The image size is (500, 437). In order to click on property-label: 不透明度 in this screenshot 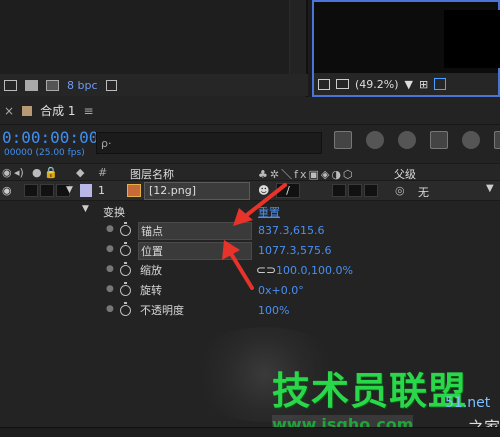, I will do `click(162, 310)`.